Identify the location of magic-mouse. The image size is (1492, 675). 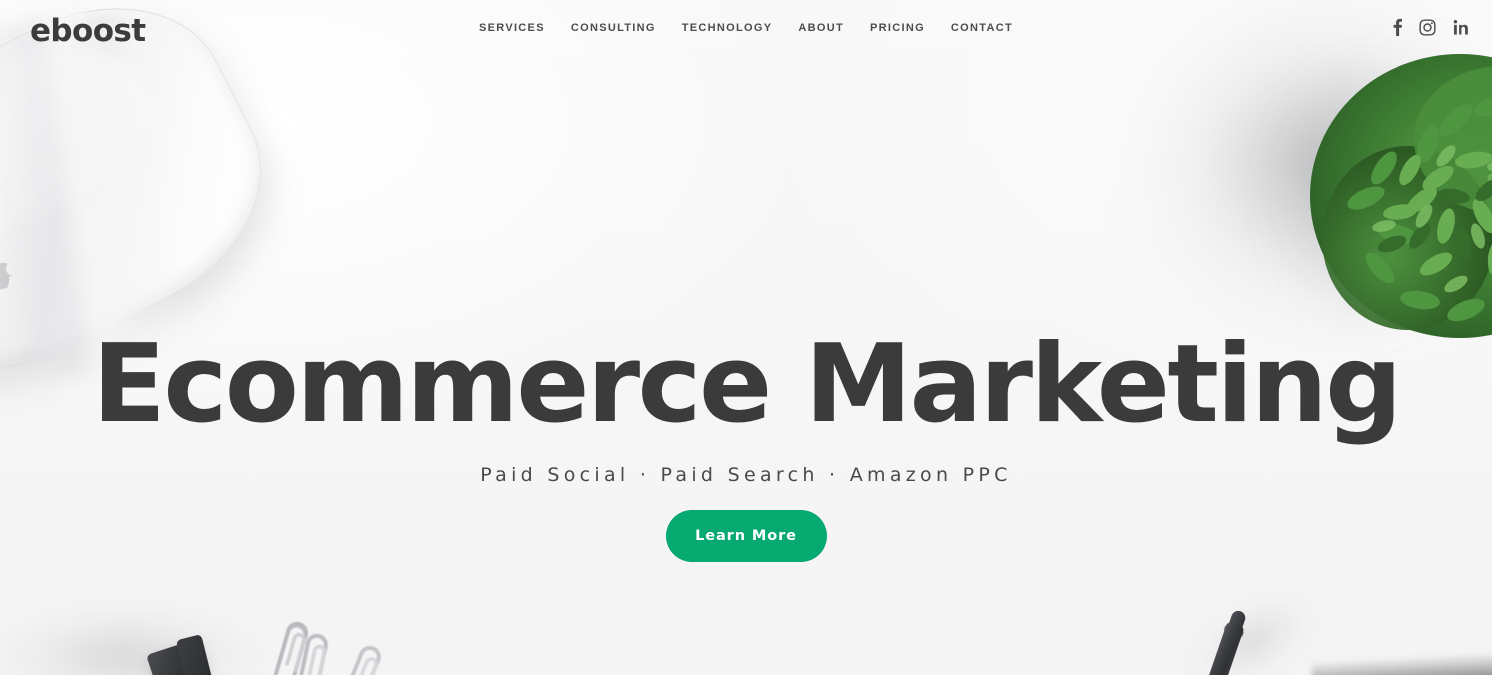
(151, 207).